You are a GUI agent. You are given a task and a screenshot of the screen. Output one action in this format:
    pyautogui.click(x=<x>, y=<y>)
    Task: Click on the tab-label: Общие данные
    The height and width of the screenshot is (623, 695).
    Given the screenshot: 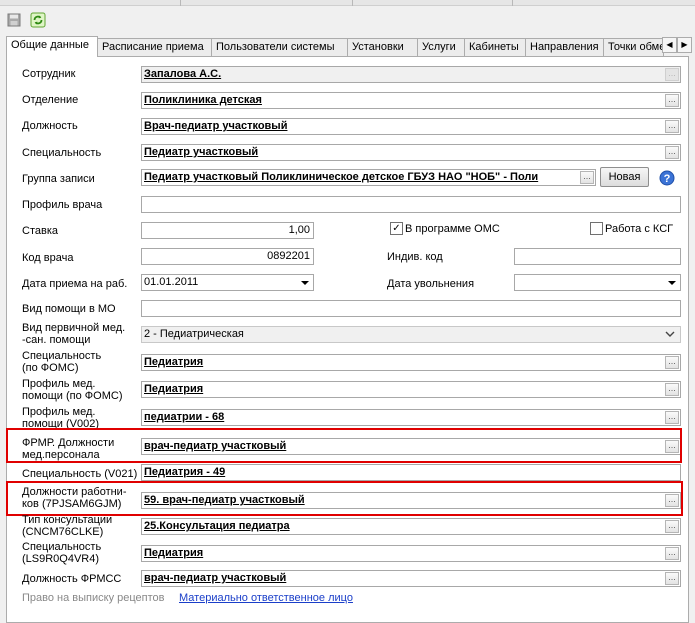 What is the action you would take?
    pyautogui.click(x=50, y=45)
    